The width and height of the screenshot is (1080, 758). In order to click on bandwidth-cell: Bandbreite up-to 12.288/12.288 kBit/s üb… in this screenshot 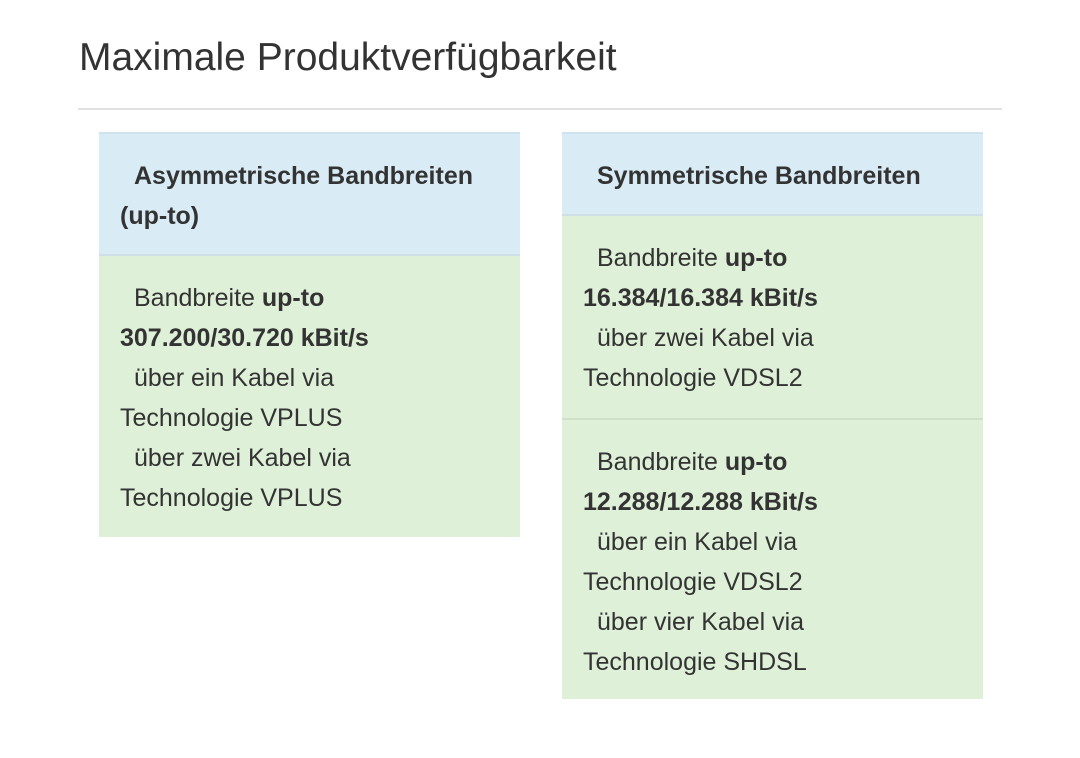, I will do `click(772, 558)`.